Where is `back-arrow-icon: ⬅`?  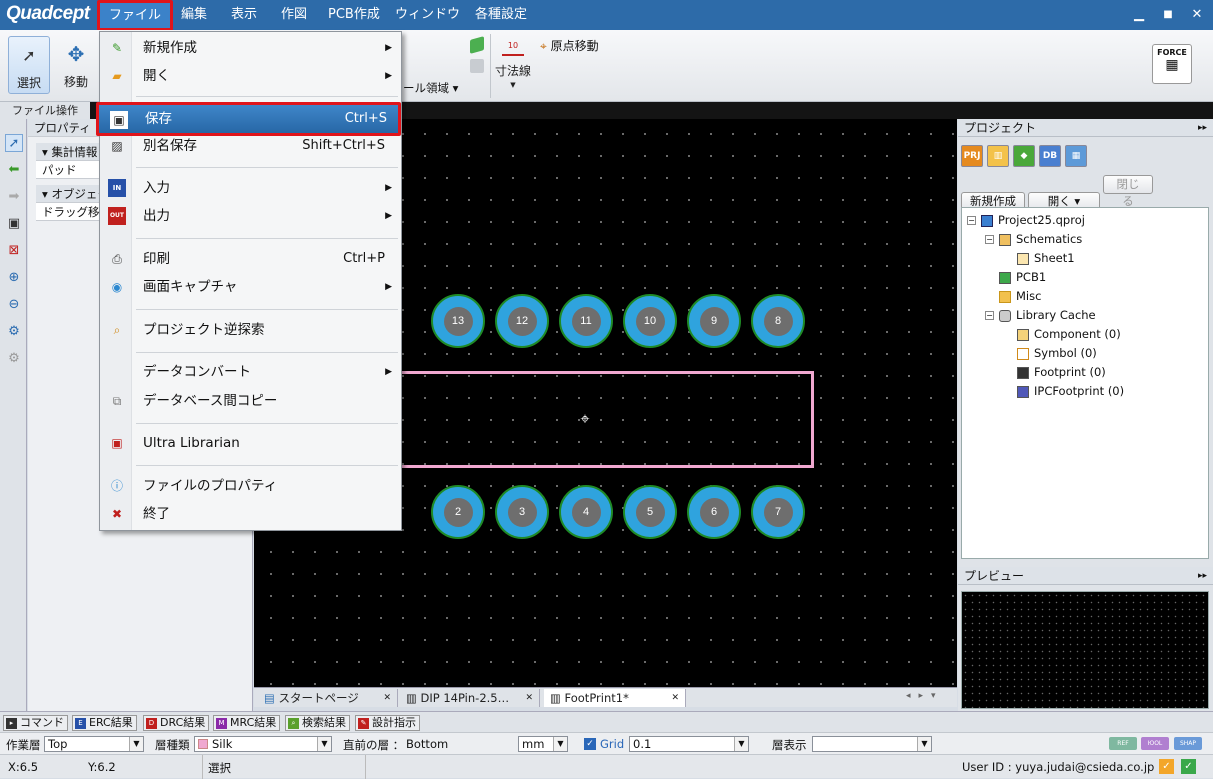 back-arrow-icon: ⬅ is located at coordinates (14, 170).